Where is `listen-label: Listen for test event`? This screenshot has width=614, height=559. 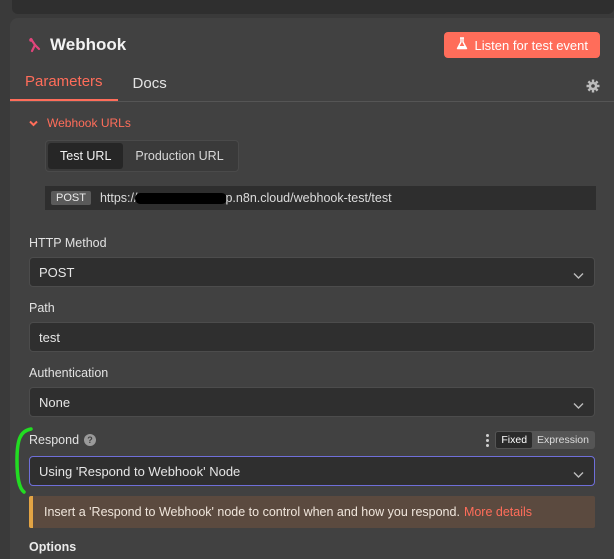
listen-label: Listen for test event is located at coordinates (531, 45).